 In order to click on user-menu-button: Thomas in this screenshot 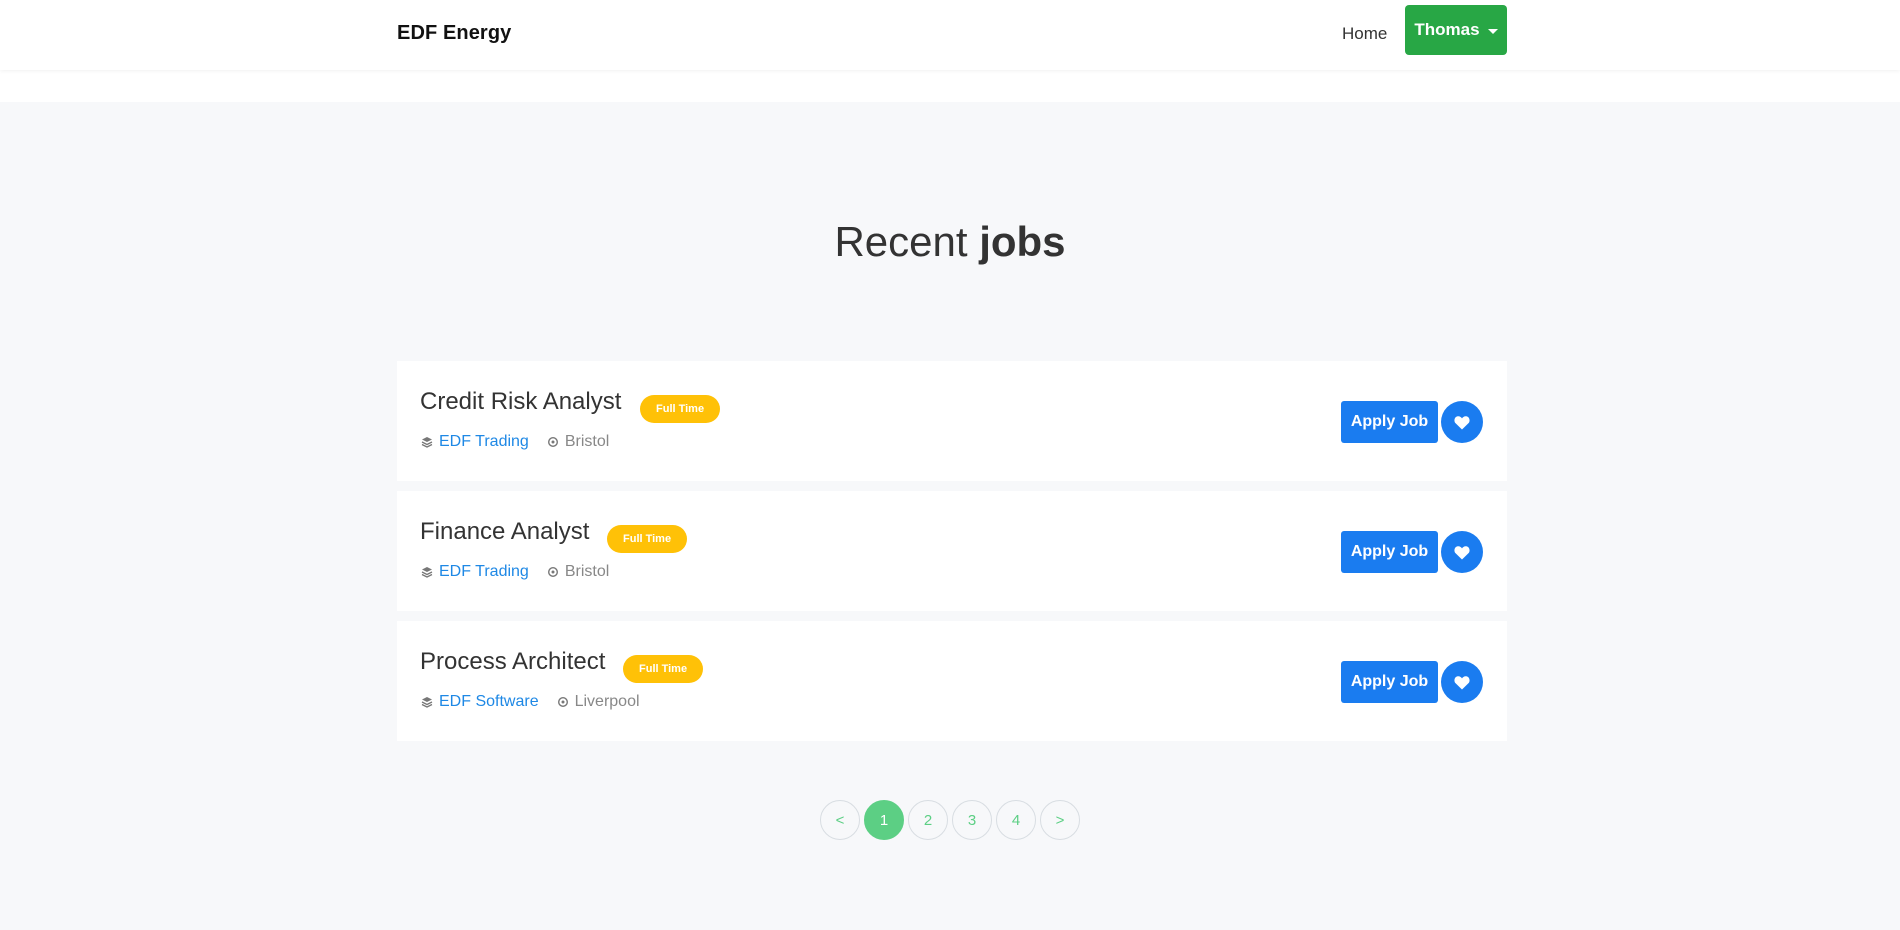, I will do `click(1456, 30)`.